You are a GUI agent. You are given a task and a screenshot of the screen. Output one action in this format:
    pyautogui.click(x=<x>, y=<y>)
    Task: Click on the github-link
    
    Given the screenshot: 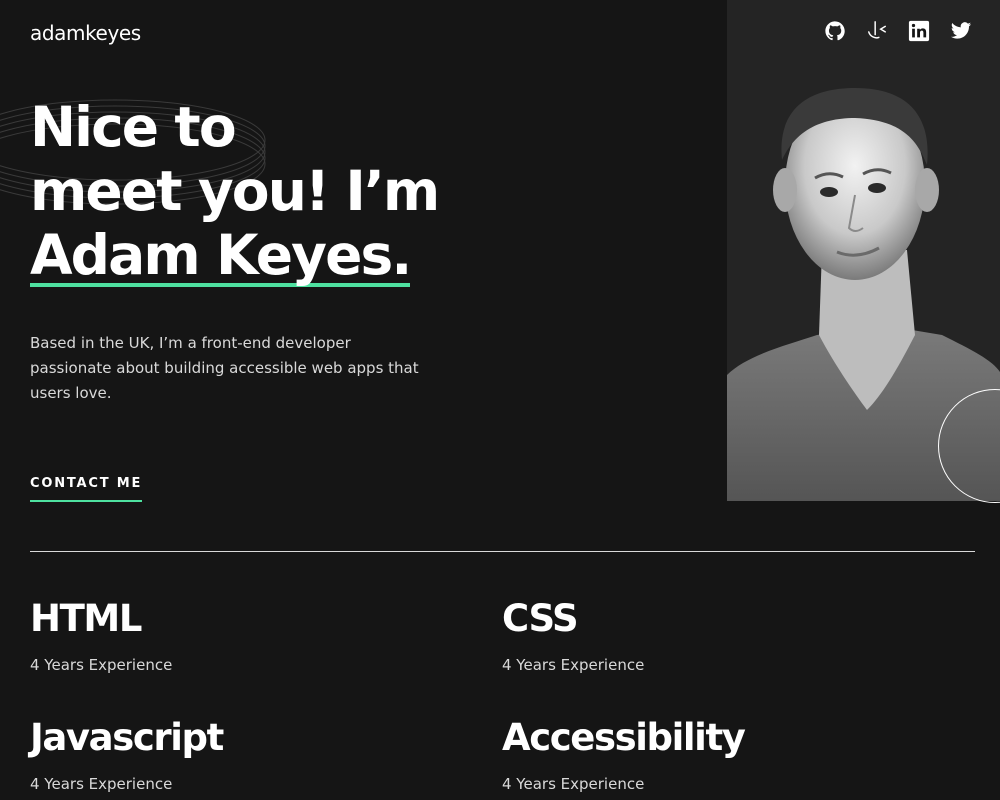 What is the action you would take?
    pyautogui.click(x=835, y=31)
    